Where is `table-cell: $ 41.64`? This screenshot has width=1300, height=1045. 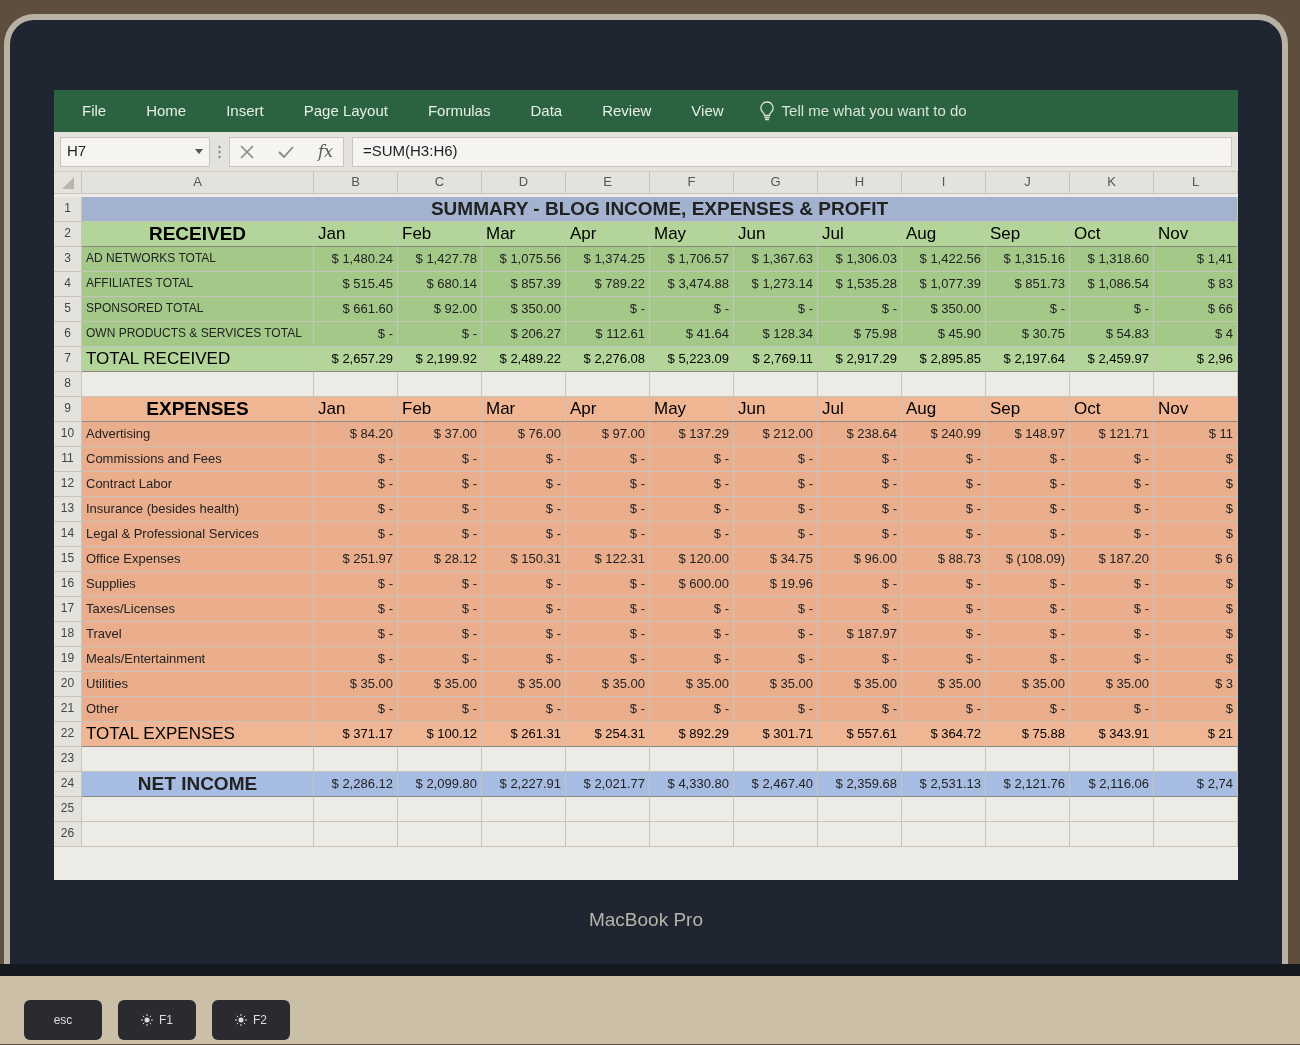
table-cell: $ 41.64 is located at coordinates (692, 334).